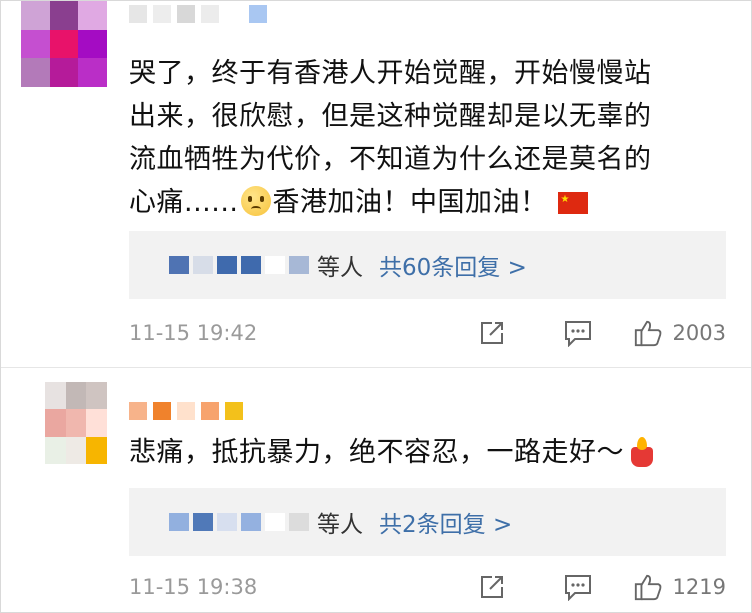  Describe the element at coordinates (453, 265) in the screenshot. I see `view-replies-link: 共60条回复 >` at that location.